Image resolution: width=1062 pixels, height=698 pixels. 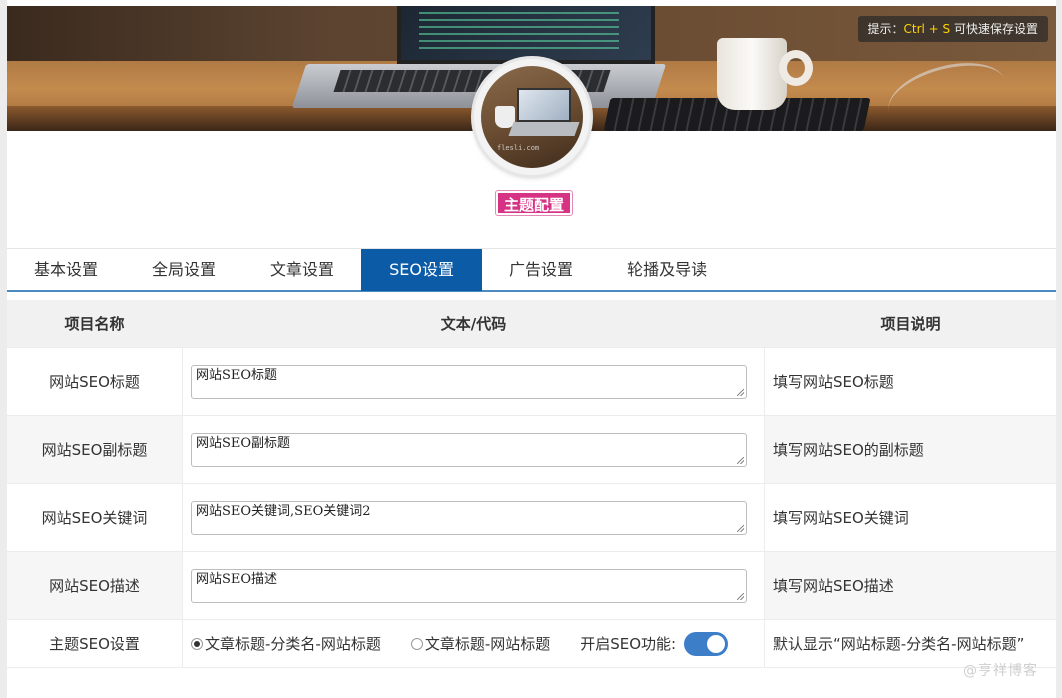 I want to click on row-label: 网站SEO副标题, so click(x=94, y=450).